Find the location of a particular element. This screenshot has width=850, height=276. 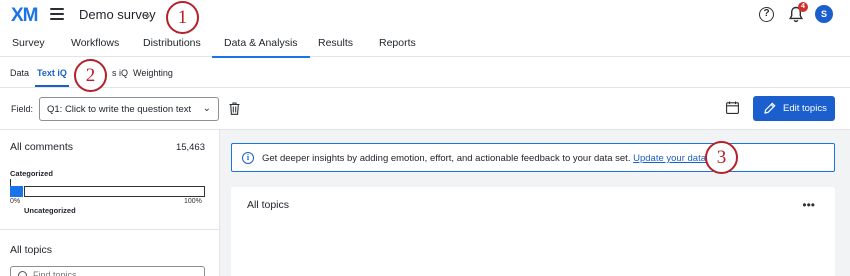

avatar: S is located at coordinates (824, 14).